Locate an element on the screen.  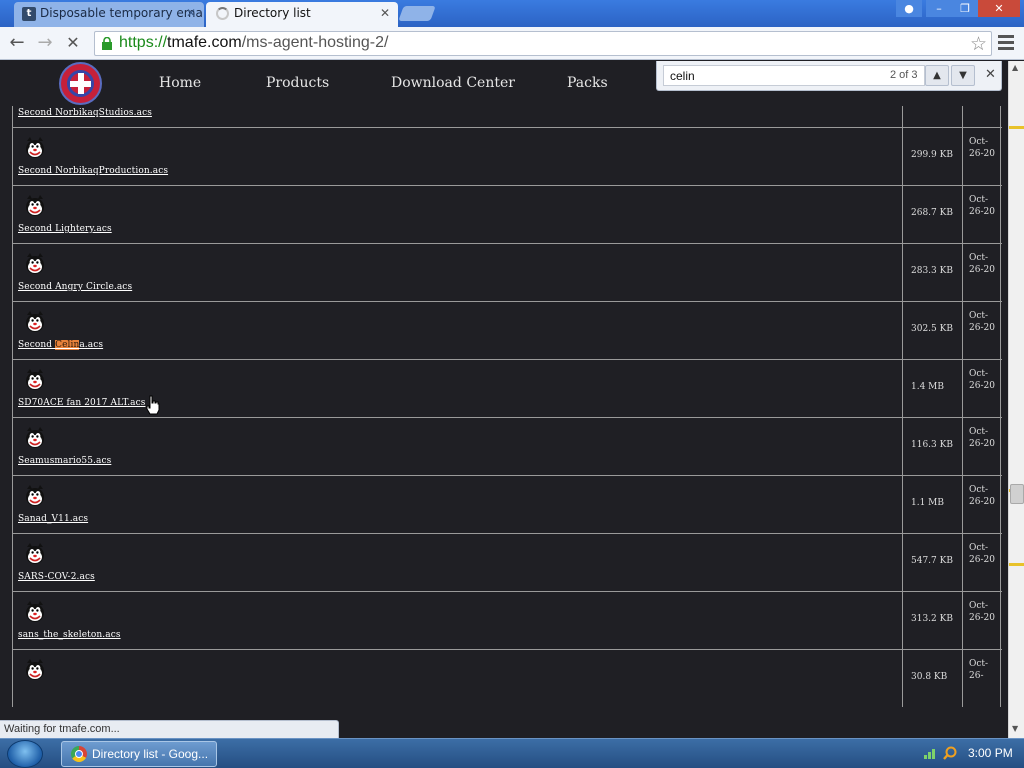
file-name-cell: Second Angry Circle.acs is located at coordinates (457, 272).